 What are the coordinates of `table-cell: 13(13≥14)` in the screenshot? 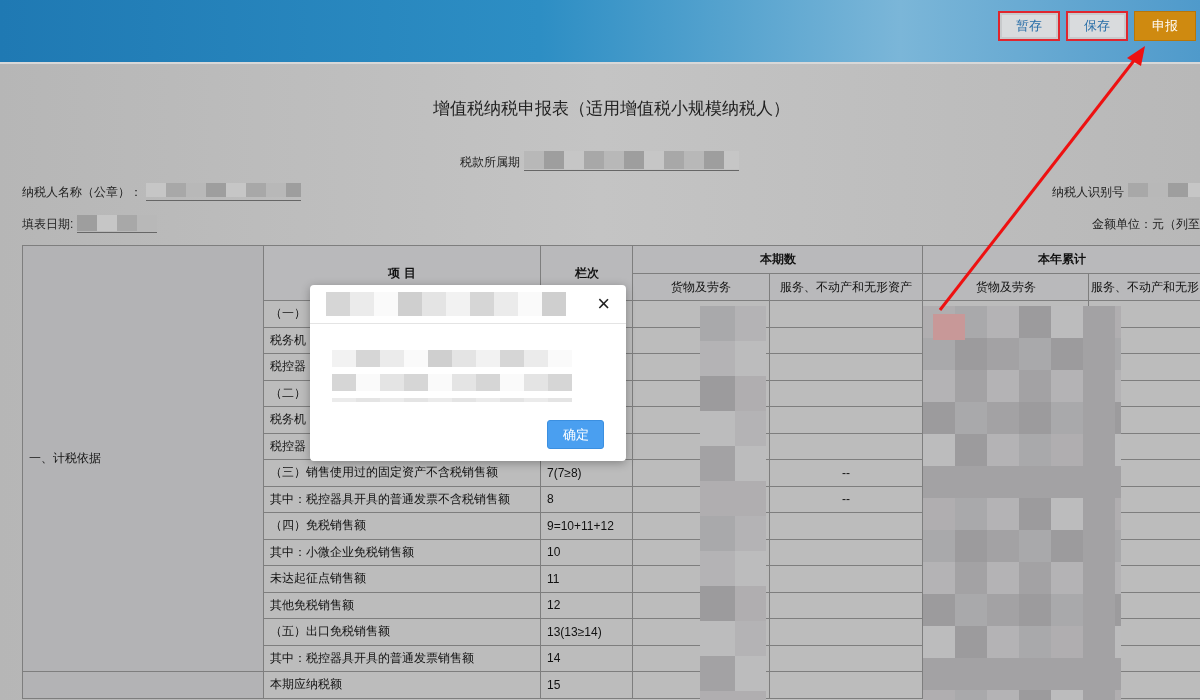 It's located at (586, 631).